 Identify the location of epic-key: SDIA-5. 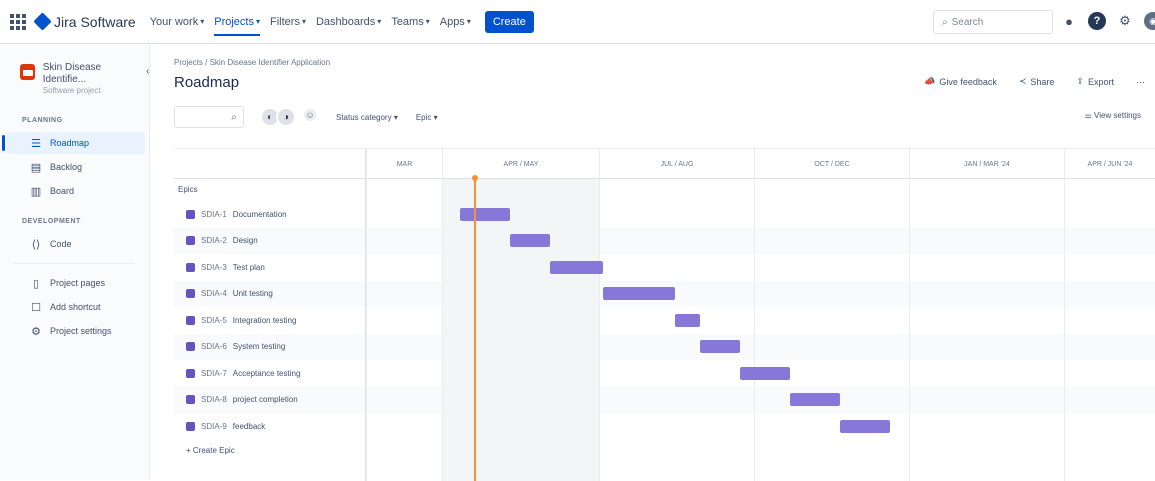
(214, 320).